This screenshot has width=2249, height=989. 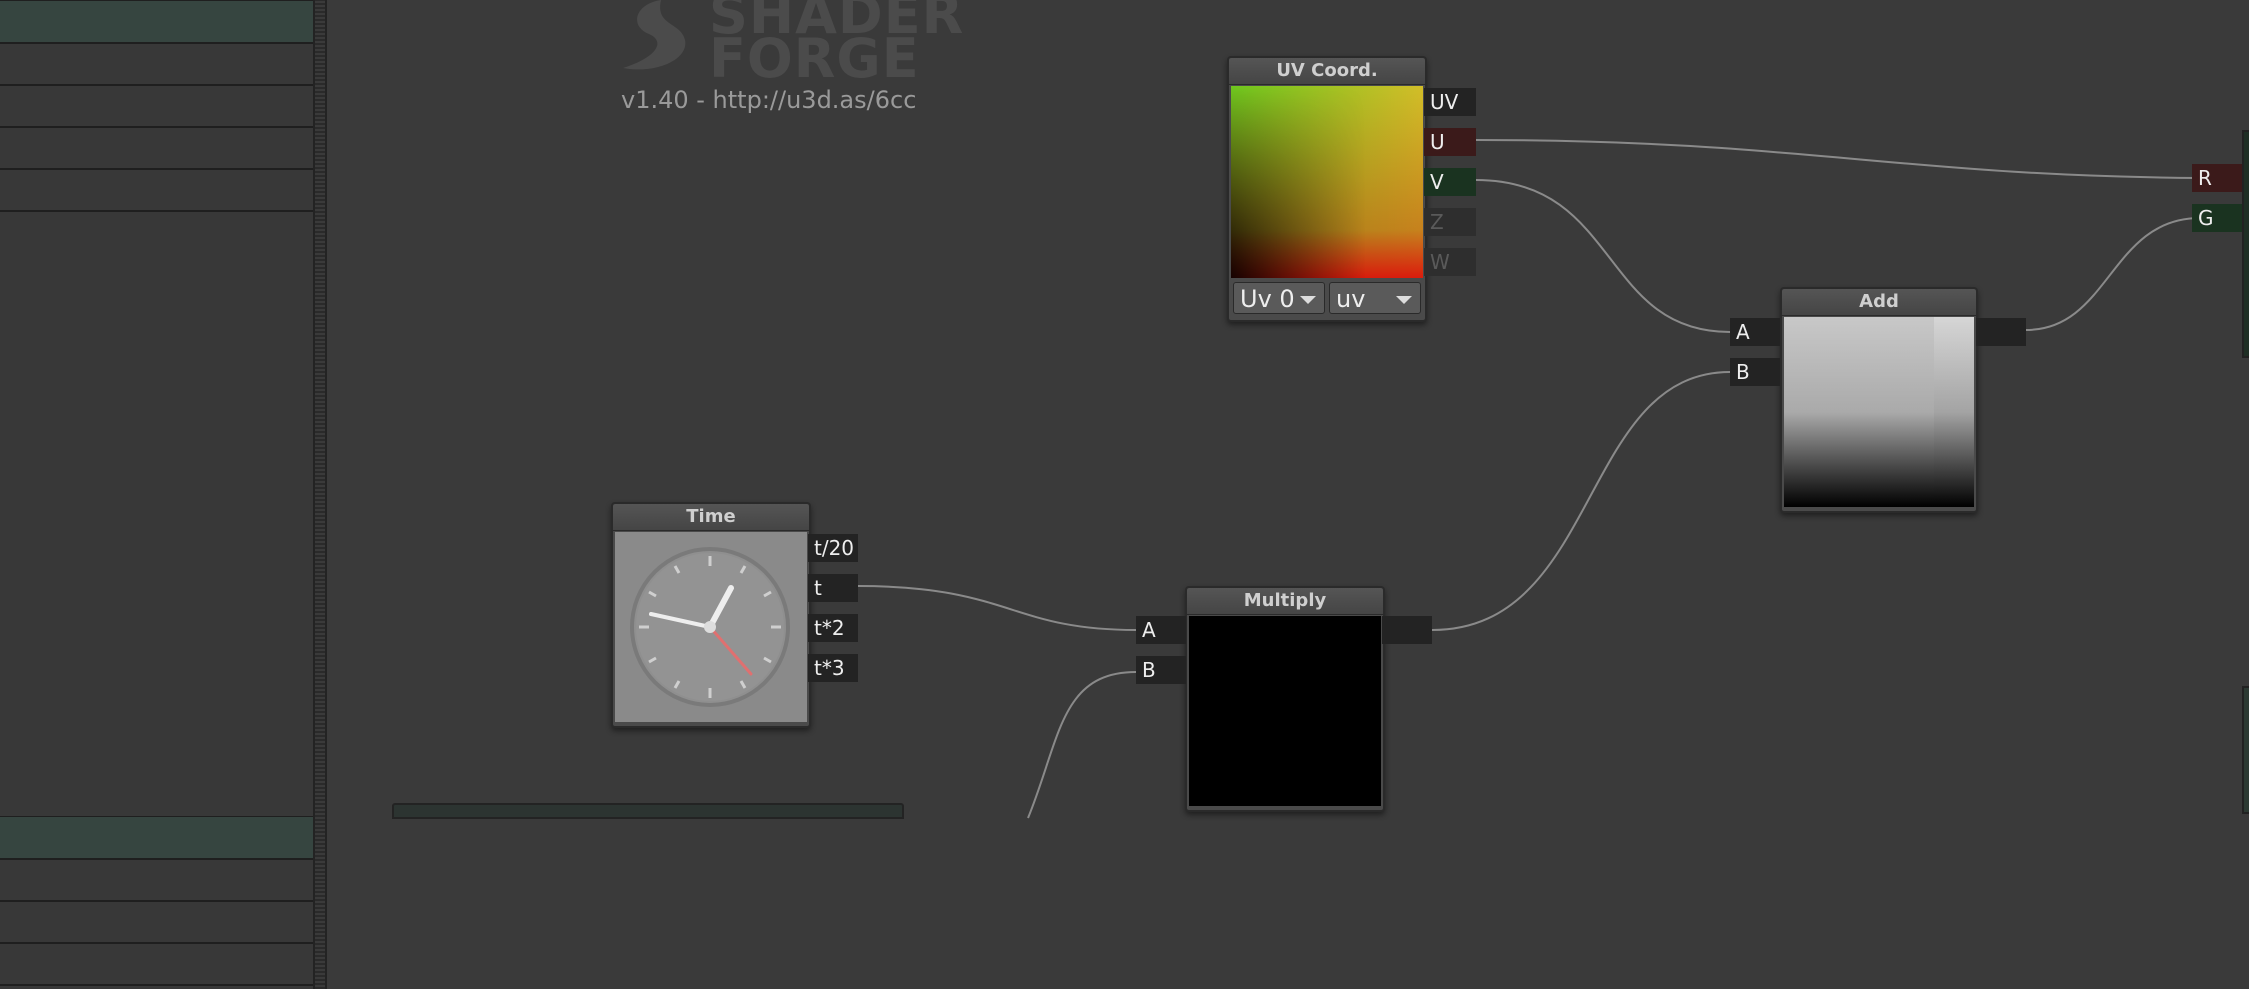 What do you see at coordinates (833, 668) in the screenshot?
I see `port-t3-out: t*3` at bounding box center [833, 668].